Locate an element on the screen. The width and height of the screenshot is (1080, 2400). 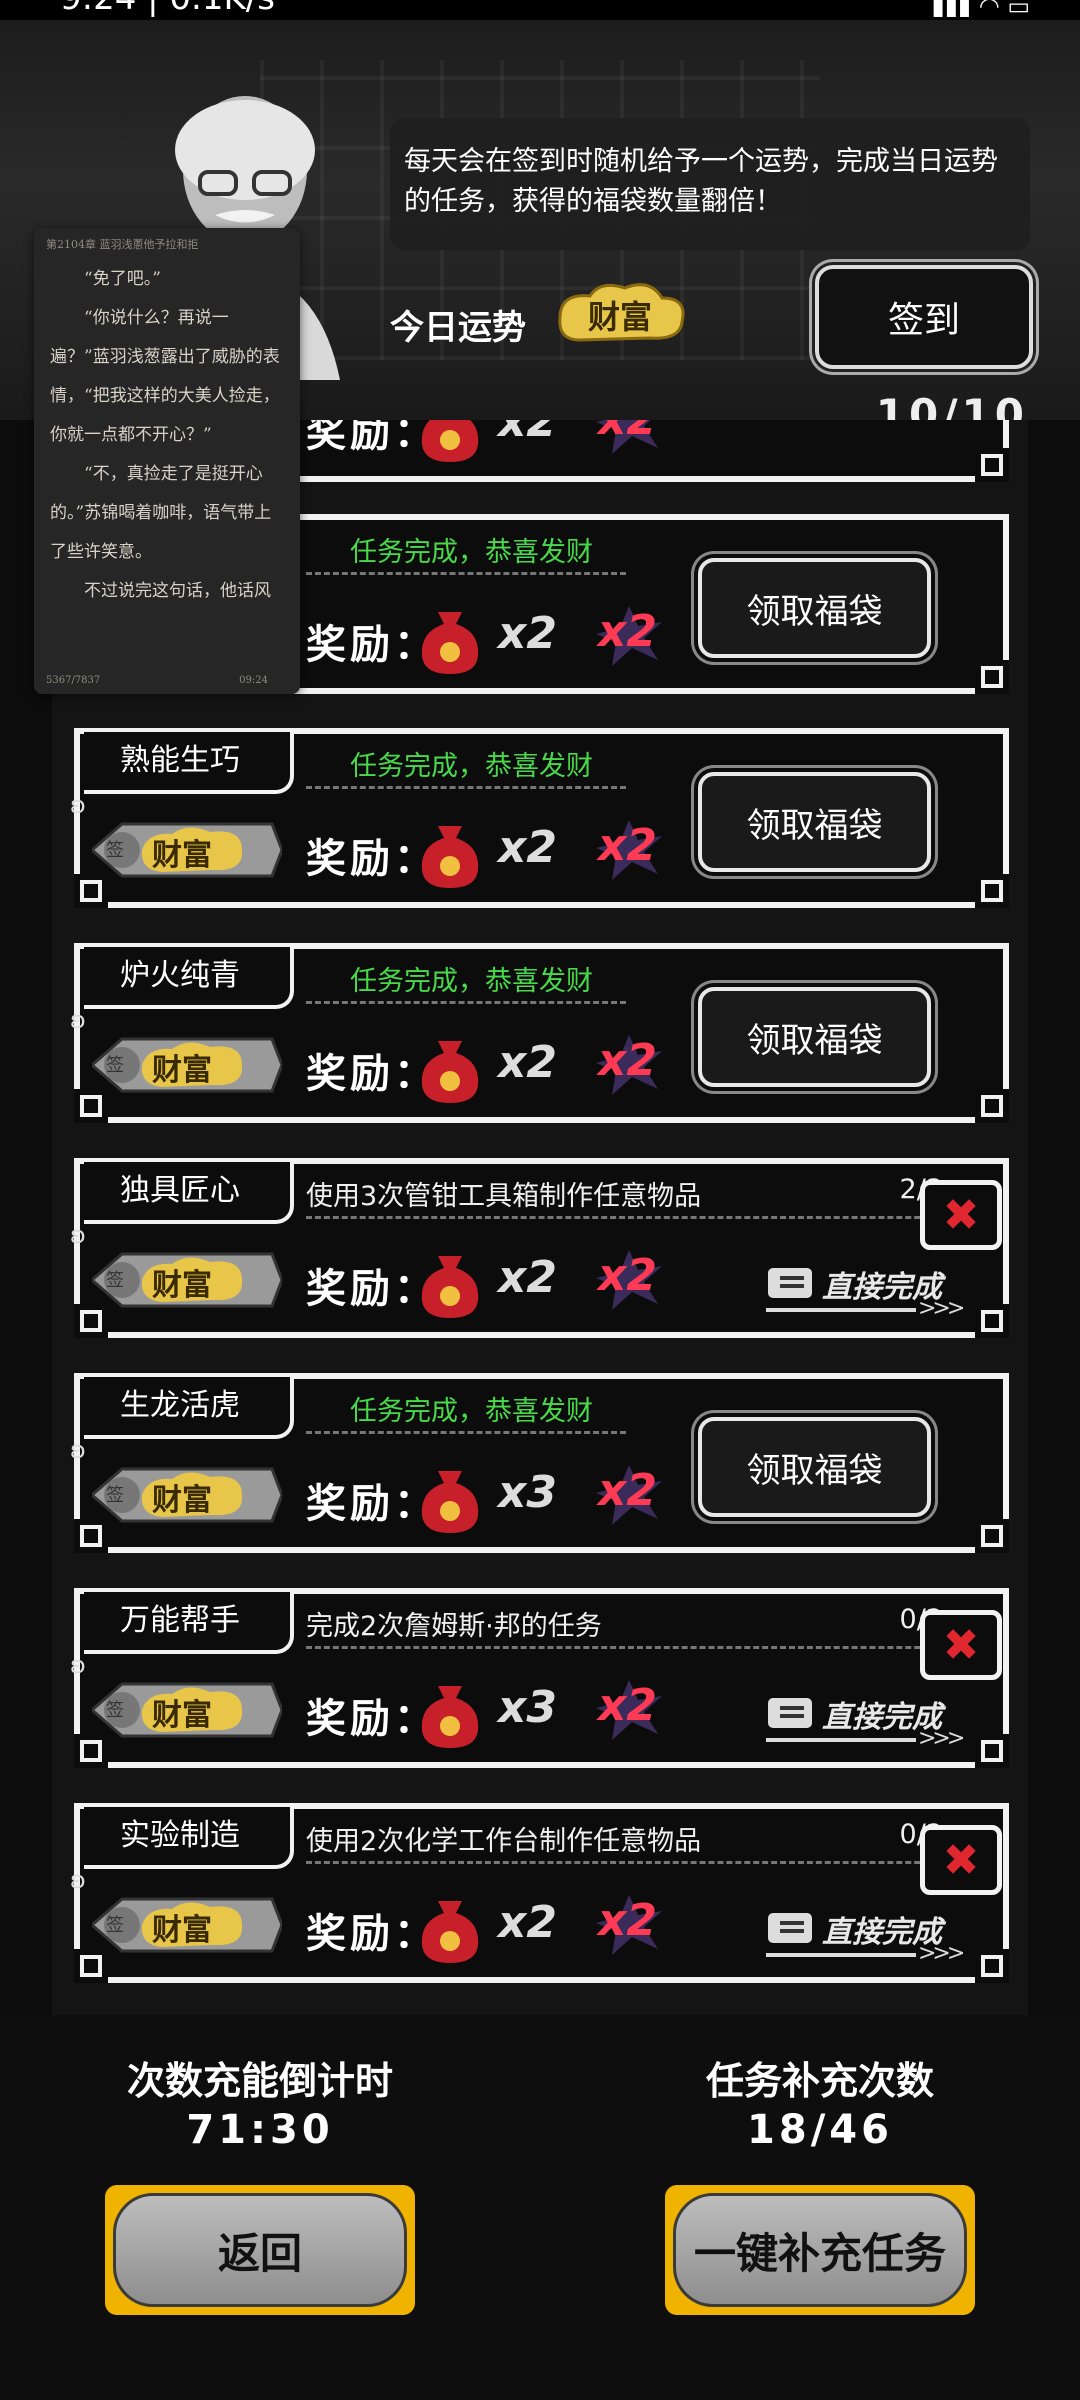
task-name: 独具匠心 is located at coordinates (180, 1190).